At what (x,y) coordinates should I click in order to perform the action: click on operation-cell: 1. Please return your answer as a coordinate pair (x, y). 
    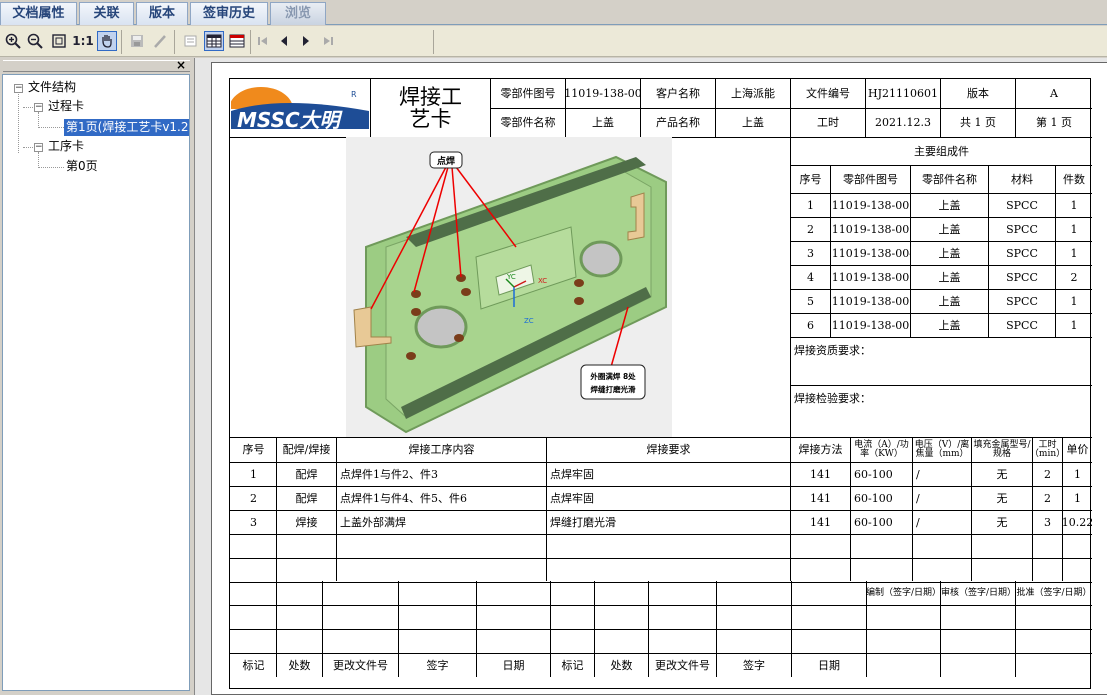
    Looking at the image, I should click on (253, 474).